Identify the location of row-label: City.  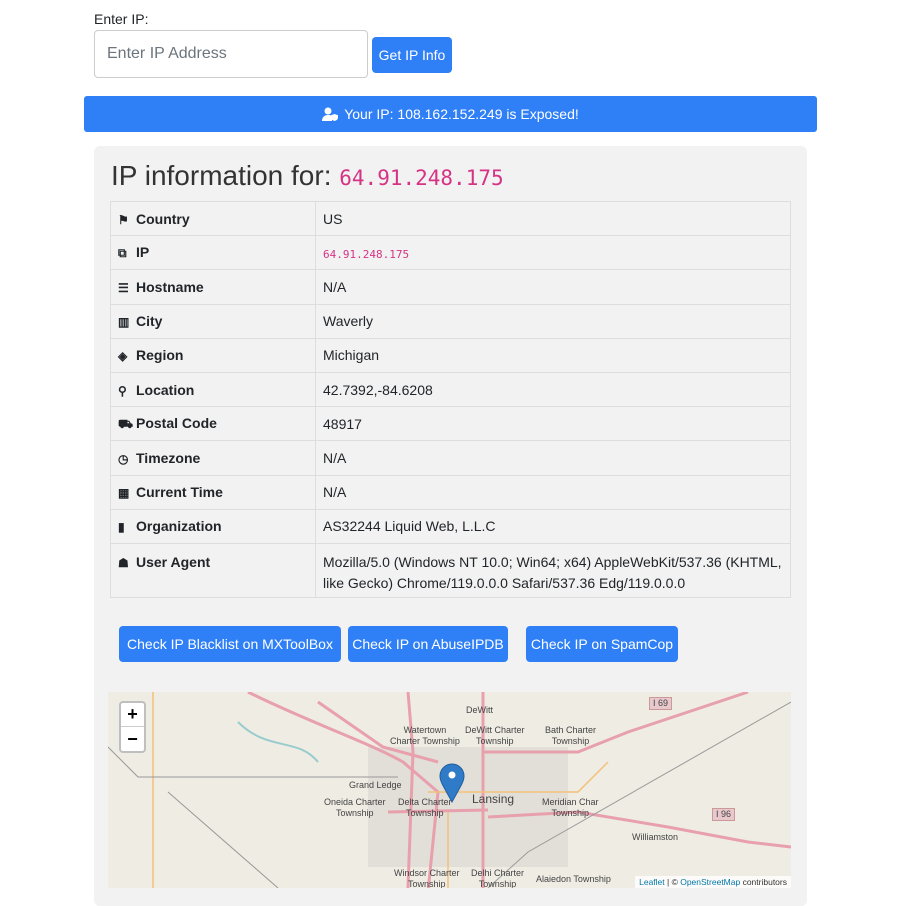
(149, 321).